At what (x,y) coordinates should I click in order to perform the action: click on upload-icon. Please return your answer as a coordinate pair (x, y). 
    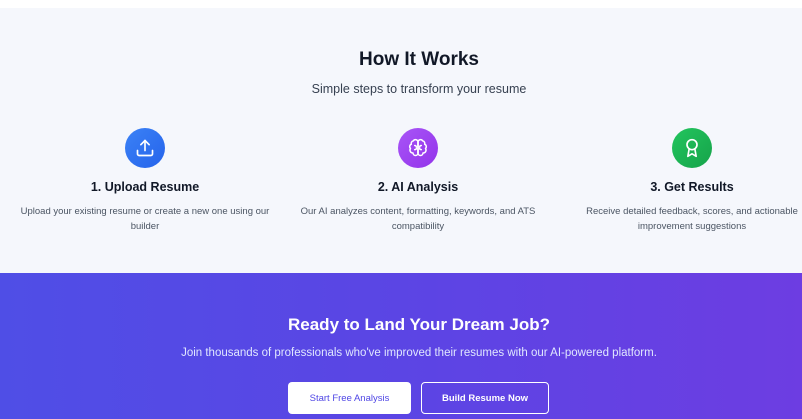
    Looking at the image, I should click on (145, 148).